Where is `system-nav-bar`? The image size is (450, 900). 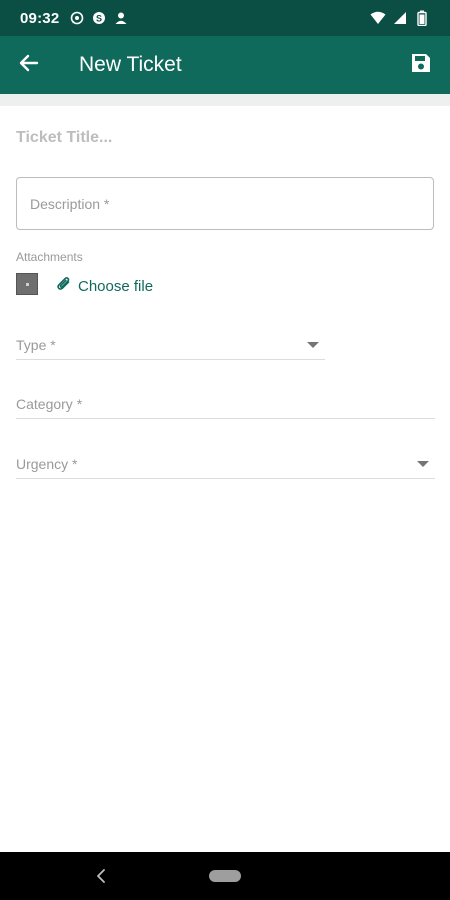 system-nav-bar is located at coordinates (225, 876).